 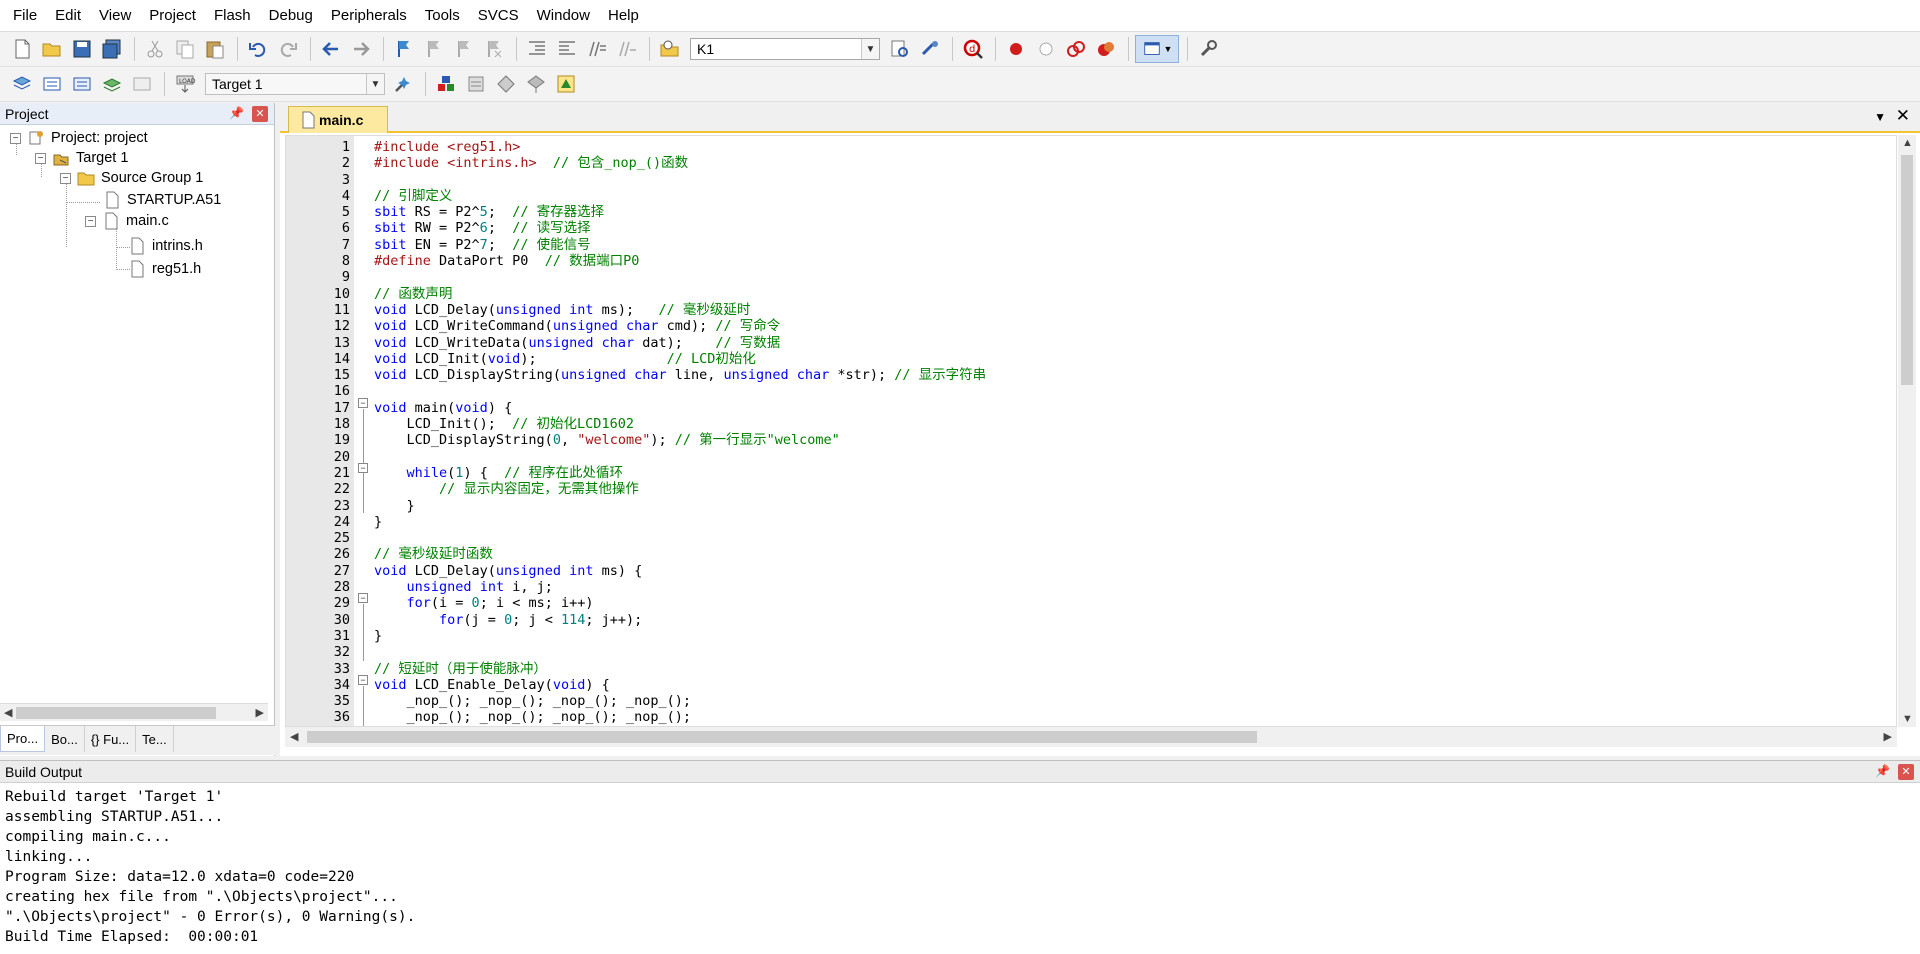 What do you see at coordinates (464, 49) in the screenshot?
I see `next-bookmark-icon` at bounding box center [464, 49].